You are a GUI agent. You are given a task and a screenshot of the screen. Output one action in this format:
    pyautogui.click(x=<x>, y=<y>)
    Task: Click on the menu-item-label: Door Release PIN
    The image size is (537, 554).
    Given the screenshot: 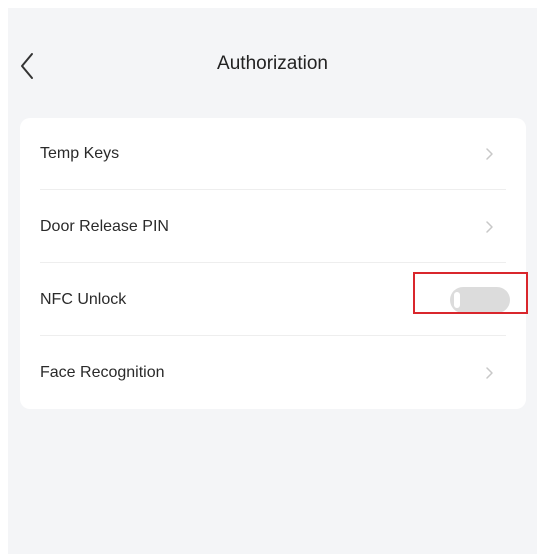 What is the action you would take?
    pyautogui.click(x=104, y=226)
    